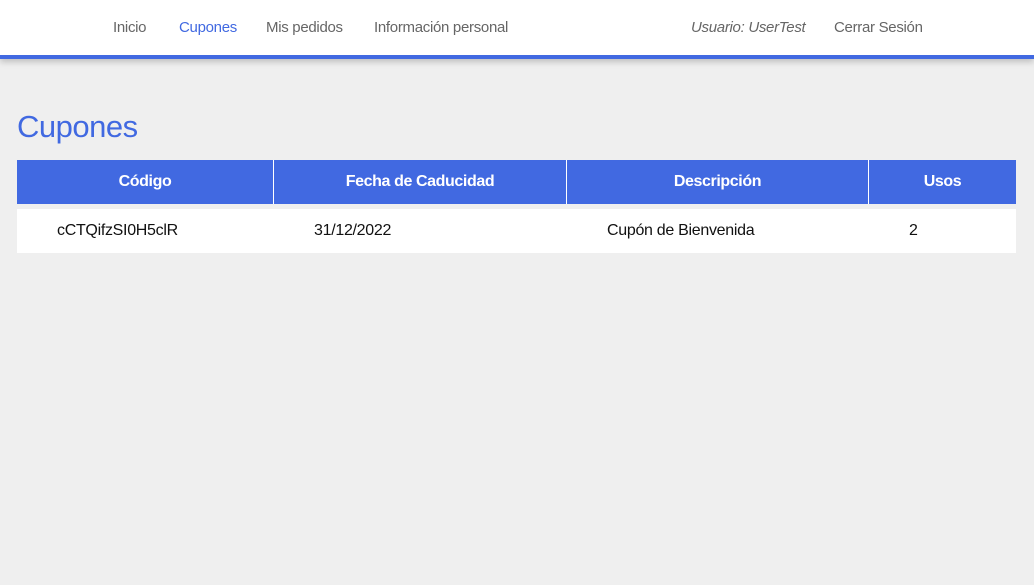 Image resolution: width=1034 pixels, height=585 pixels. I want to click on header-descripcion: Descripción, so click(718, 182).